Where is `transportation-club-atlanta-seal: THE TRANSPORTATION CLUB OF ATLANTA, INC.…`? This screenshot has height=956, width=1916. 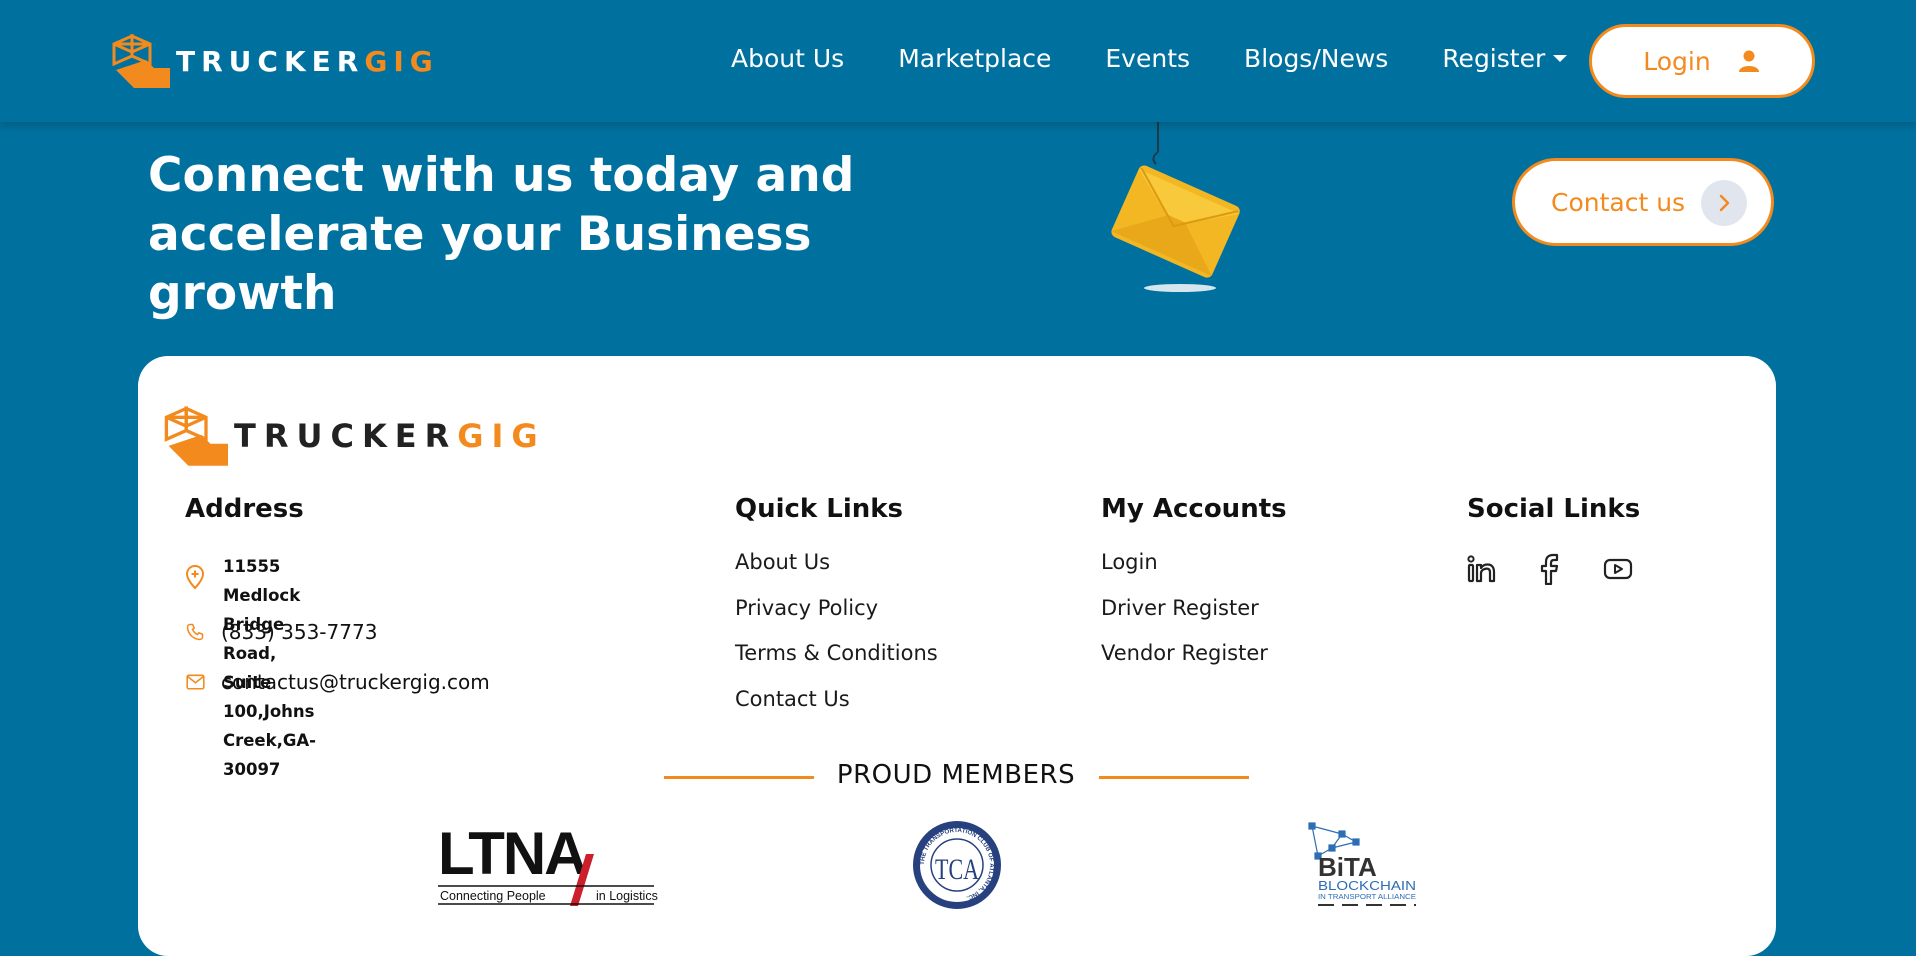
transportation-club-atlanta-seal: THE TRANSPORTATION CLUB OF ATLANTA, INC.… is located at coordinates (957, 865).